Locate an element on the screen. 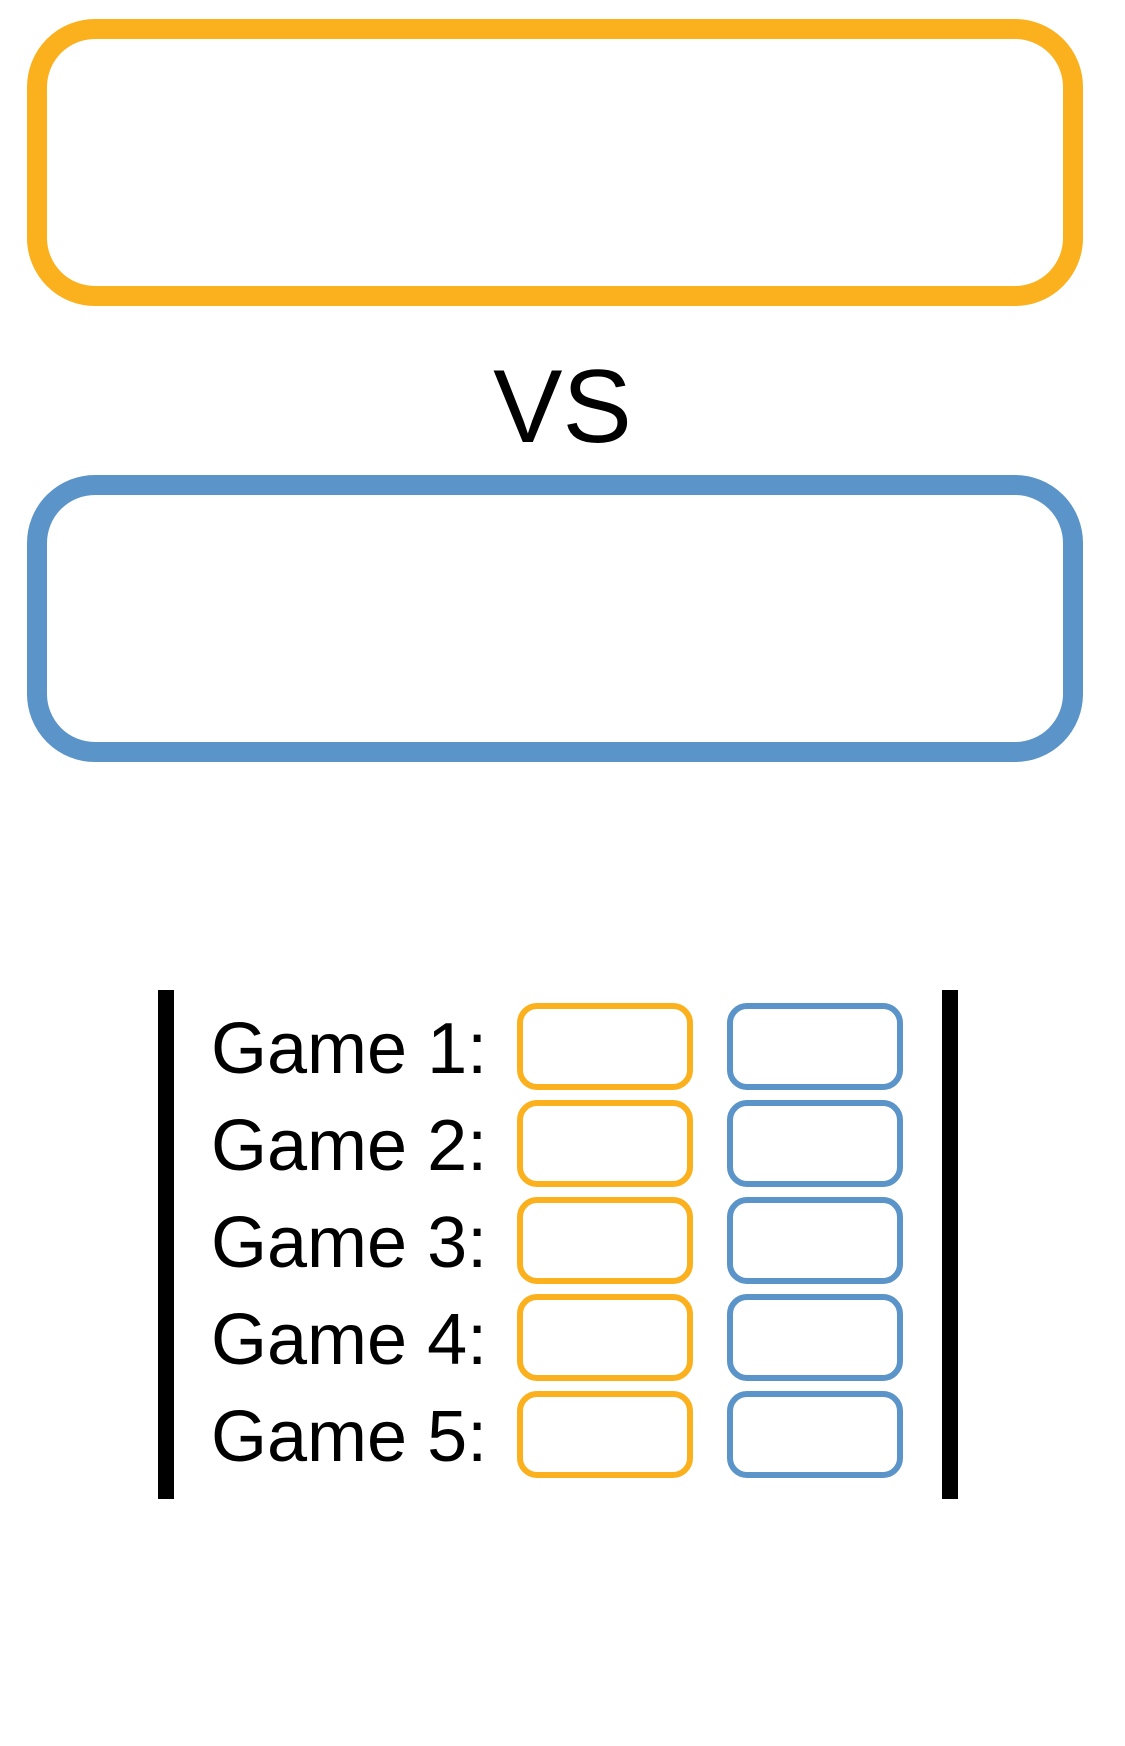 This screenshot has height=1746, width=1125. scoreboard-right-bar is located at coordinates (950, 1244).